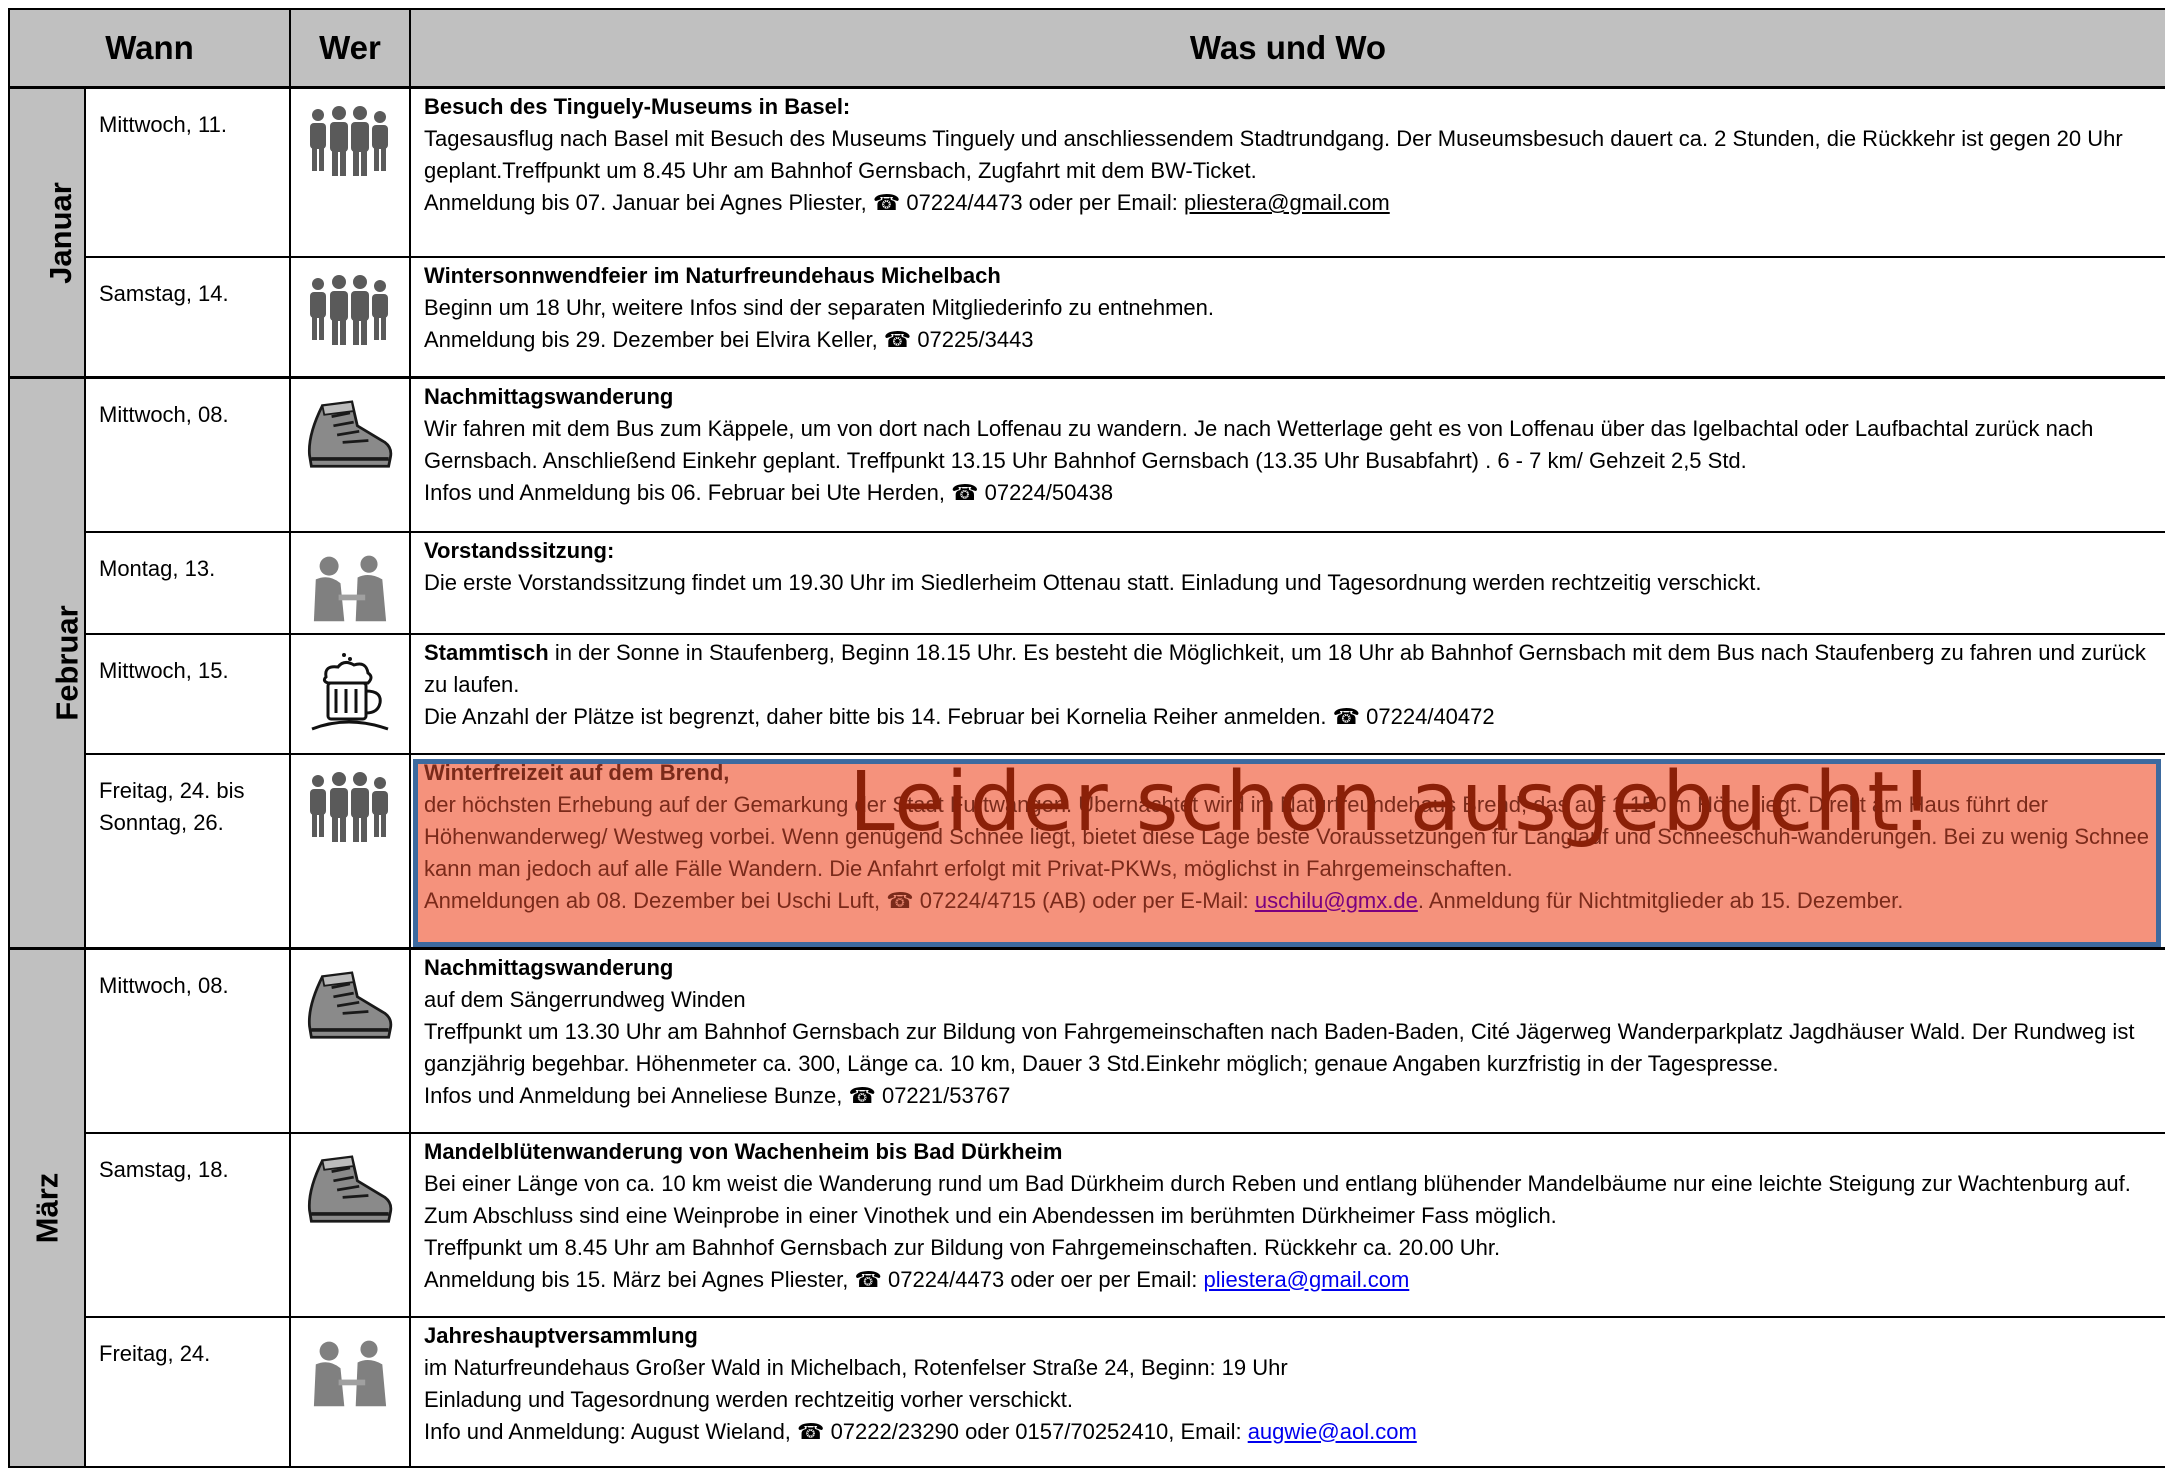  What do you see at coordinates (1287, 48) in the screenshot?
I see `header-what-where: Was und Wo` at bounding box center [1287, 48].